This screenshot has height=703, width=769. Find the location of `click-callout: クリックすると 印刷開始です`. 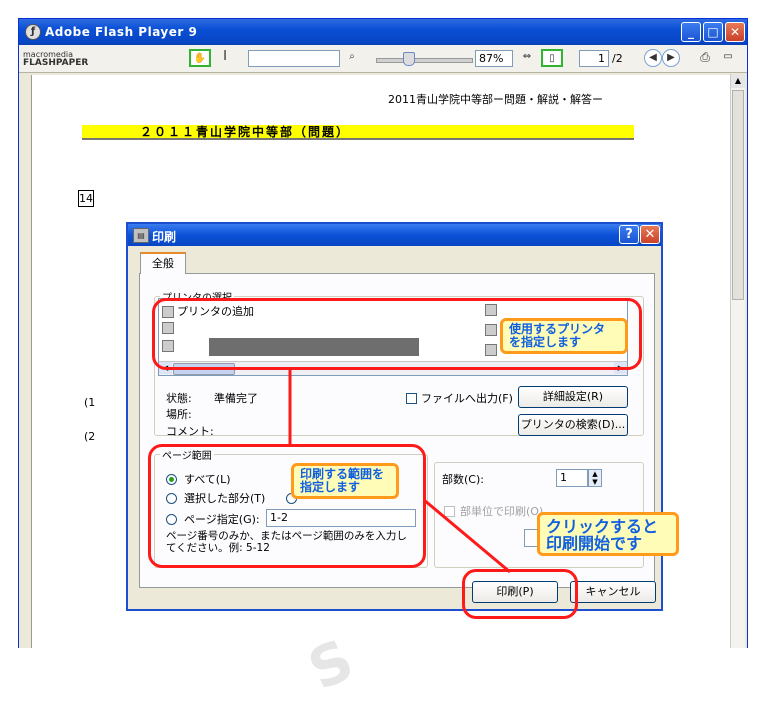

click-callout: クリックすると 印刷開始です is located at coordinates (608, 534).